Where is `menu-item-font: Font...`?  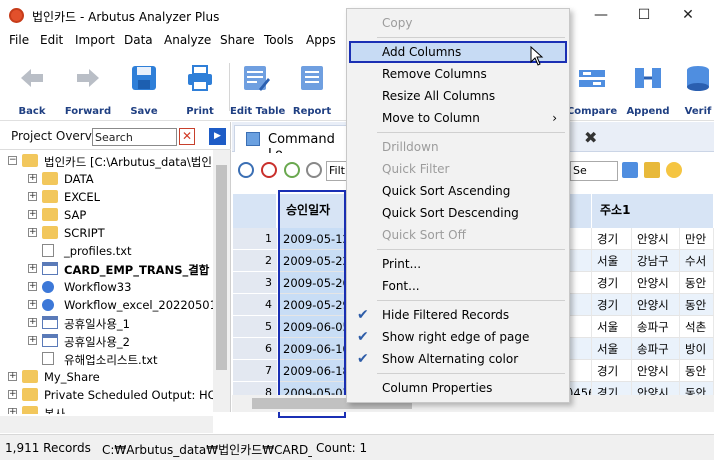 menu-item-font: Font... is located at coordinates (458, 286).